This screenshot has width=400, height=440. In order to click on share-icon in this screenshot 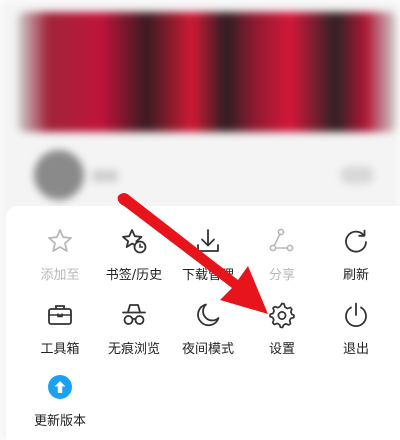, I will do `click(282, 241)`.